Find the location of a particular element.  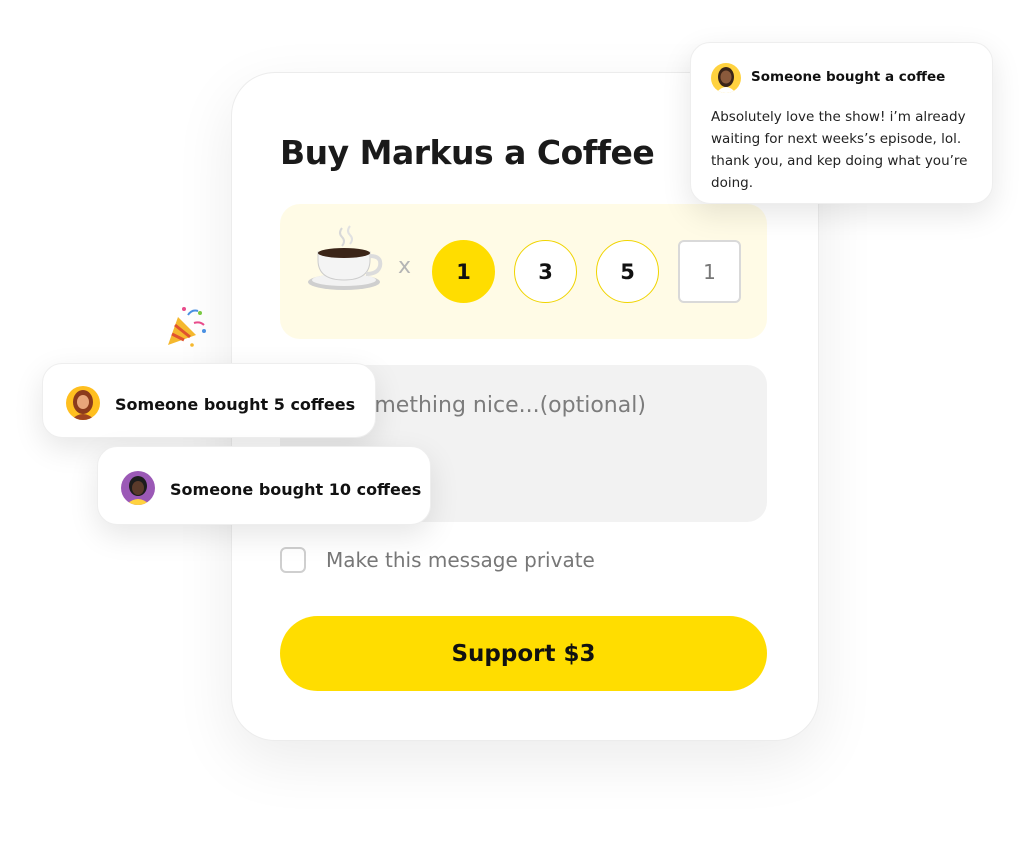

notification-5-coffees: Someone bought 5 coffees is located at coordinates (209, 400).